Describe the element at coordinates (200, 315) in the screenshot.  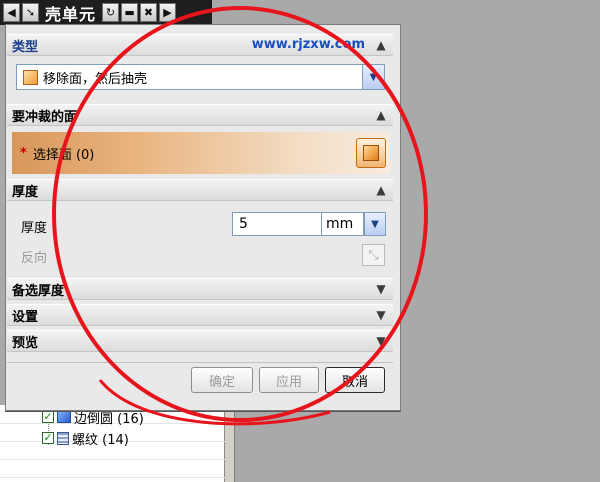
I see `section-settings-header: 设置 ▼` at that location.